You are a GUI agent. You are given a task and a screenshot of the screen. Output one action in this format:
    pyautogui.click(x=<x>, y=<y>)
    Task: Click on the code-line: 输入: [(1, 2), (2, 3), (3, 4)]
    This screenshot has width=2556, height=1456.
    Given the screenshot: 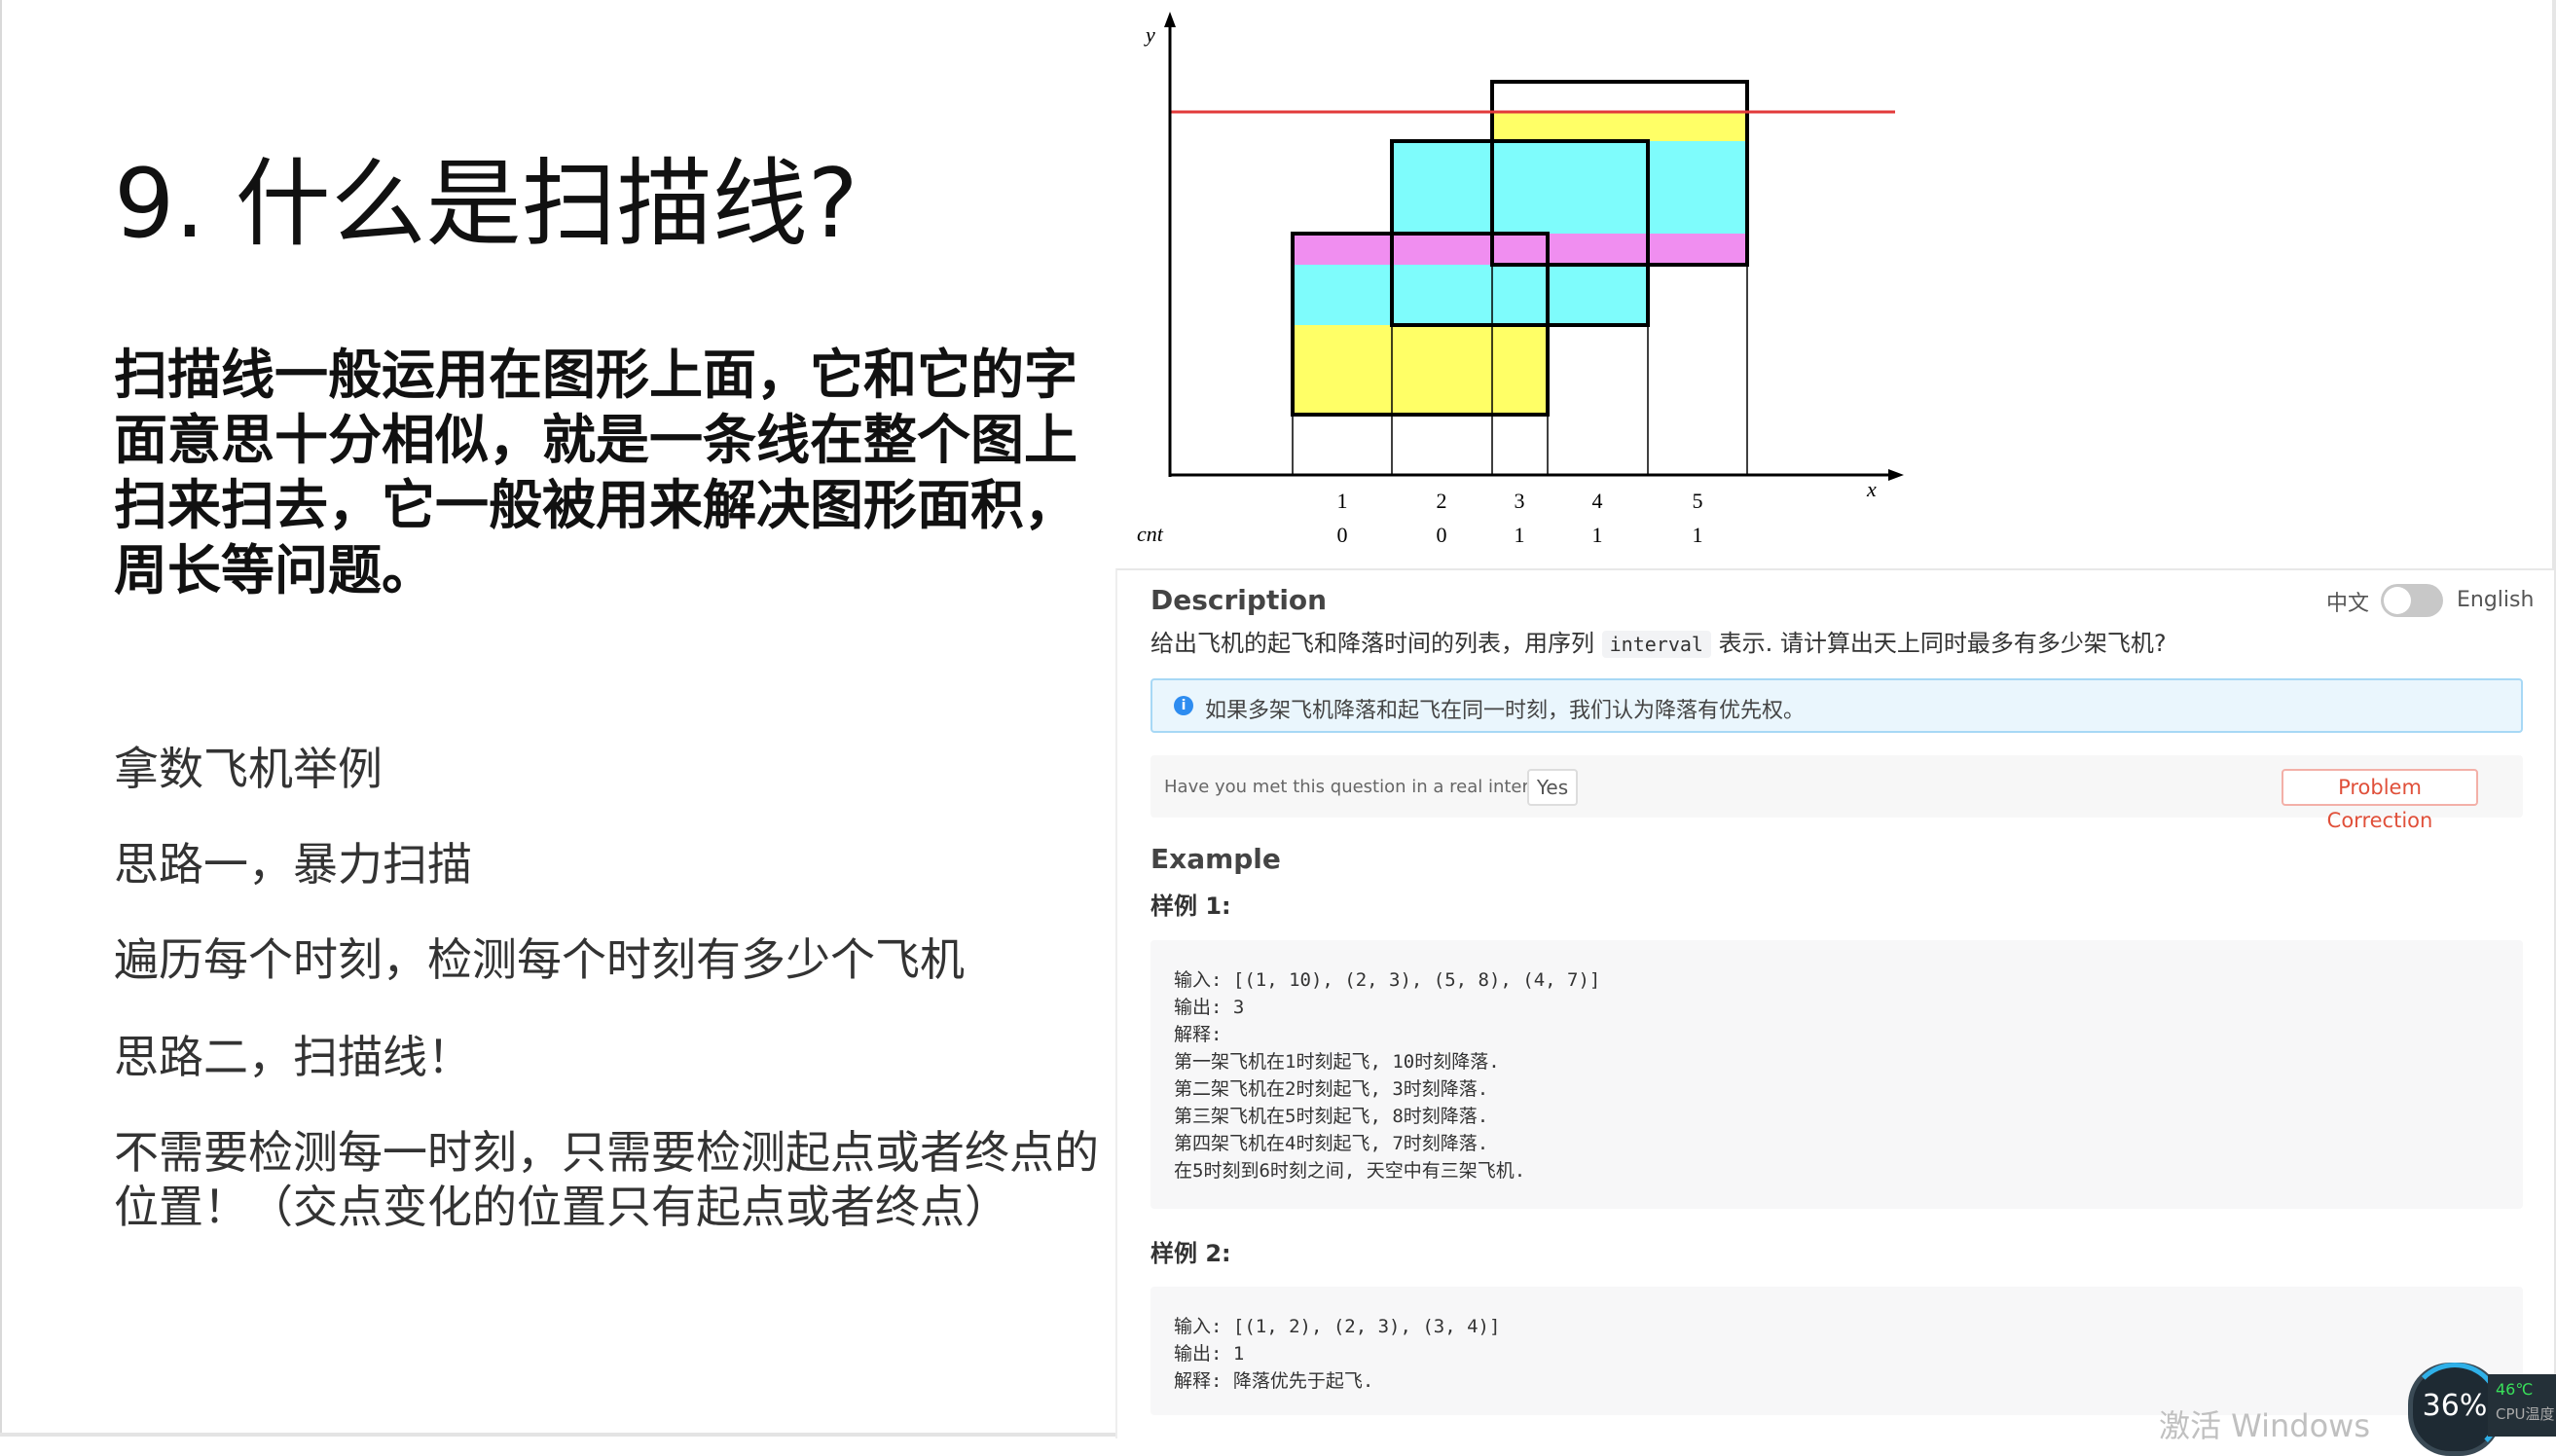 What is the action you would take?
    pyautogui.click(x=1337, y=1326)
    